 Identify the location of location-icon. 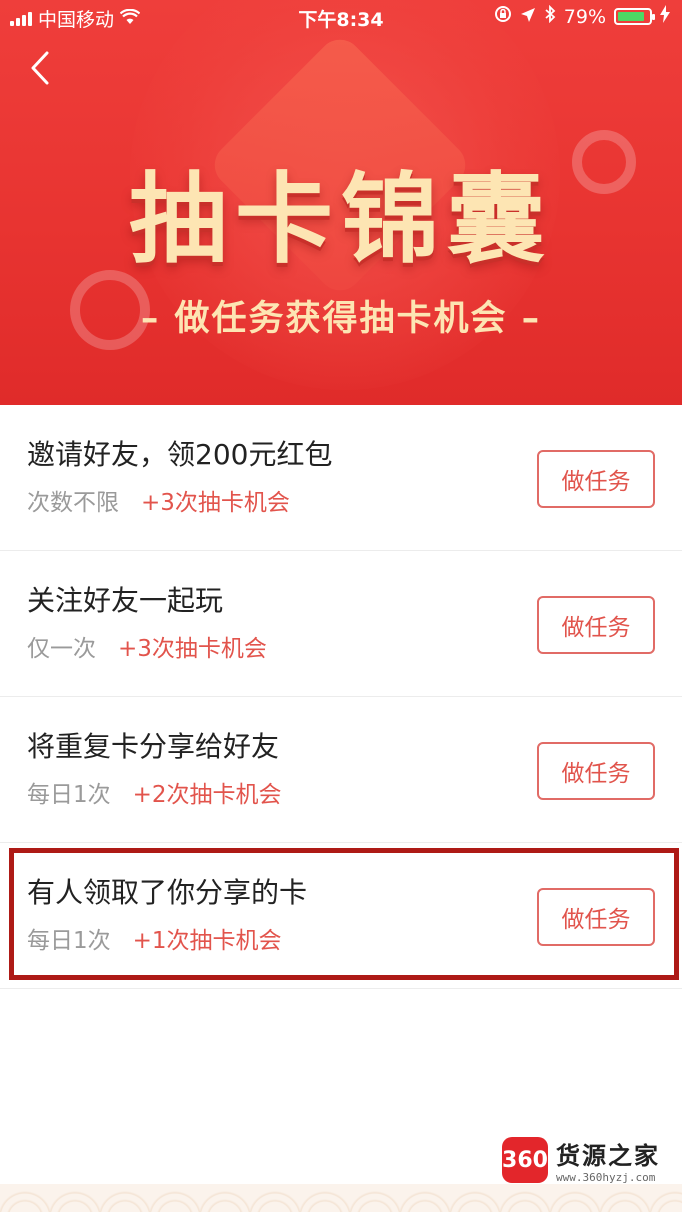
(528, 17).